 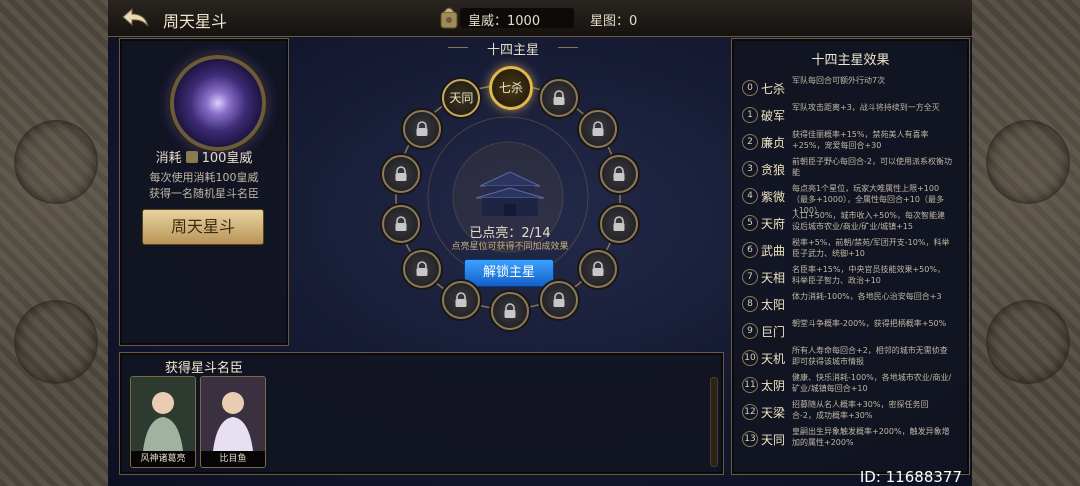 What do you see at coordinates (773, 116) in the screenshot?
I see `star-name: 破军` at bounding box center [773, 116].